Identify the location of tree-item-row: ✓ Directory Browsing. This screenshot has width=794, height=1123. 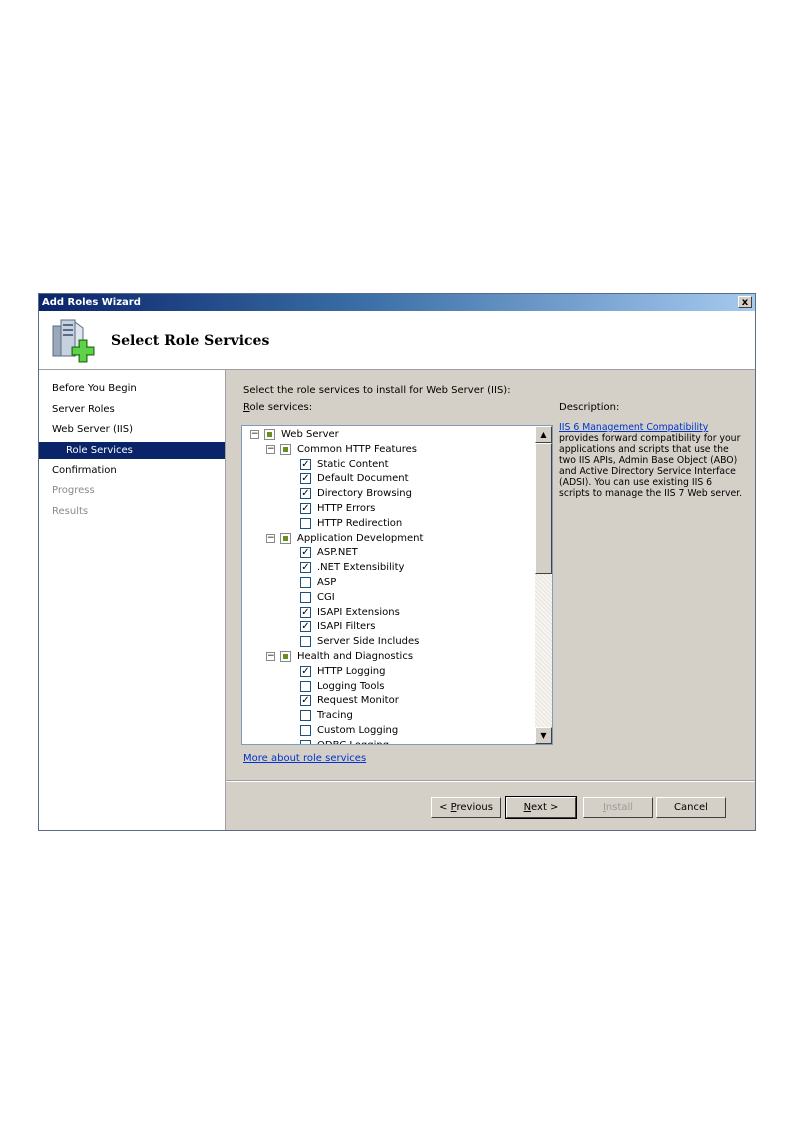
(387, 493).